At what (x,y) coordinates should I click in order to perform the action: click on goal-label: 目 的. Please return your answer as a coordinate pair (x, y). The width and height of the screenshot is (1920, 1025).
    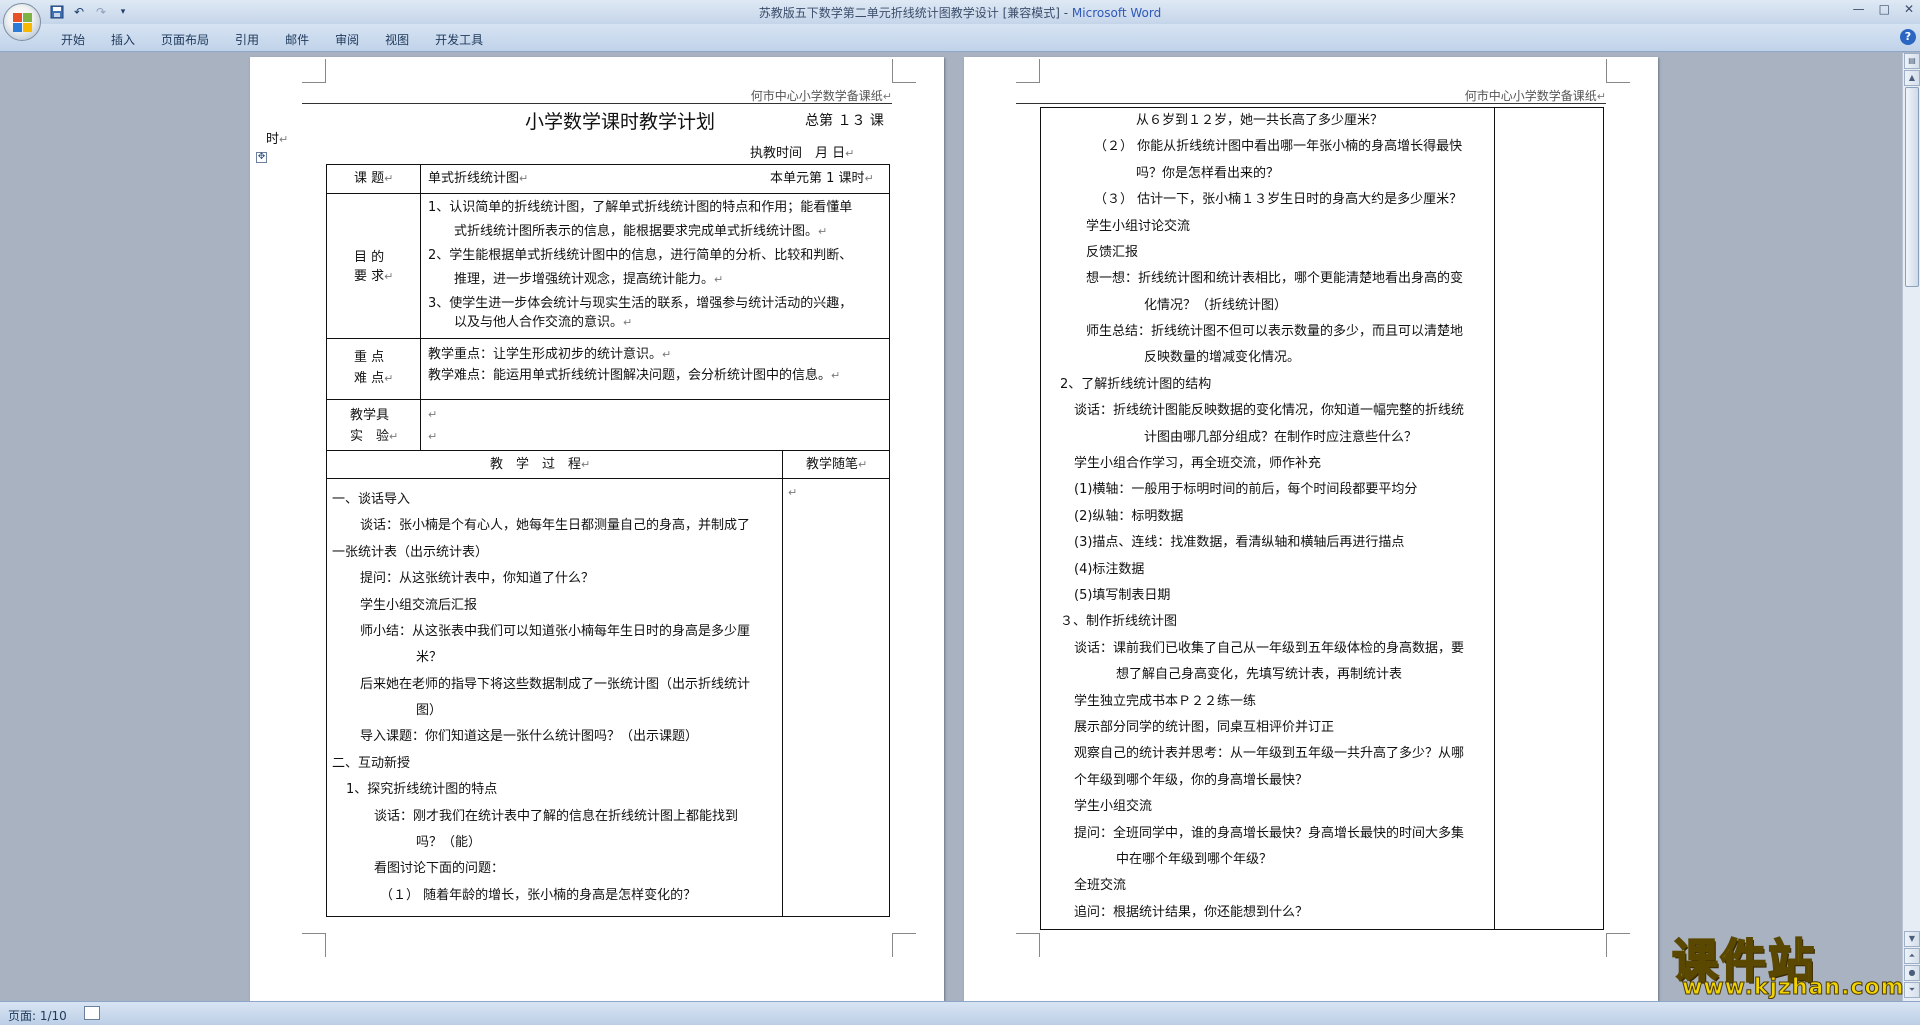
    Looking at the image, I should click on (369, 257).